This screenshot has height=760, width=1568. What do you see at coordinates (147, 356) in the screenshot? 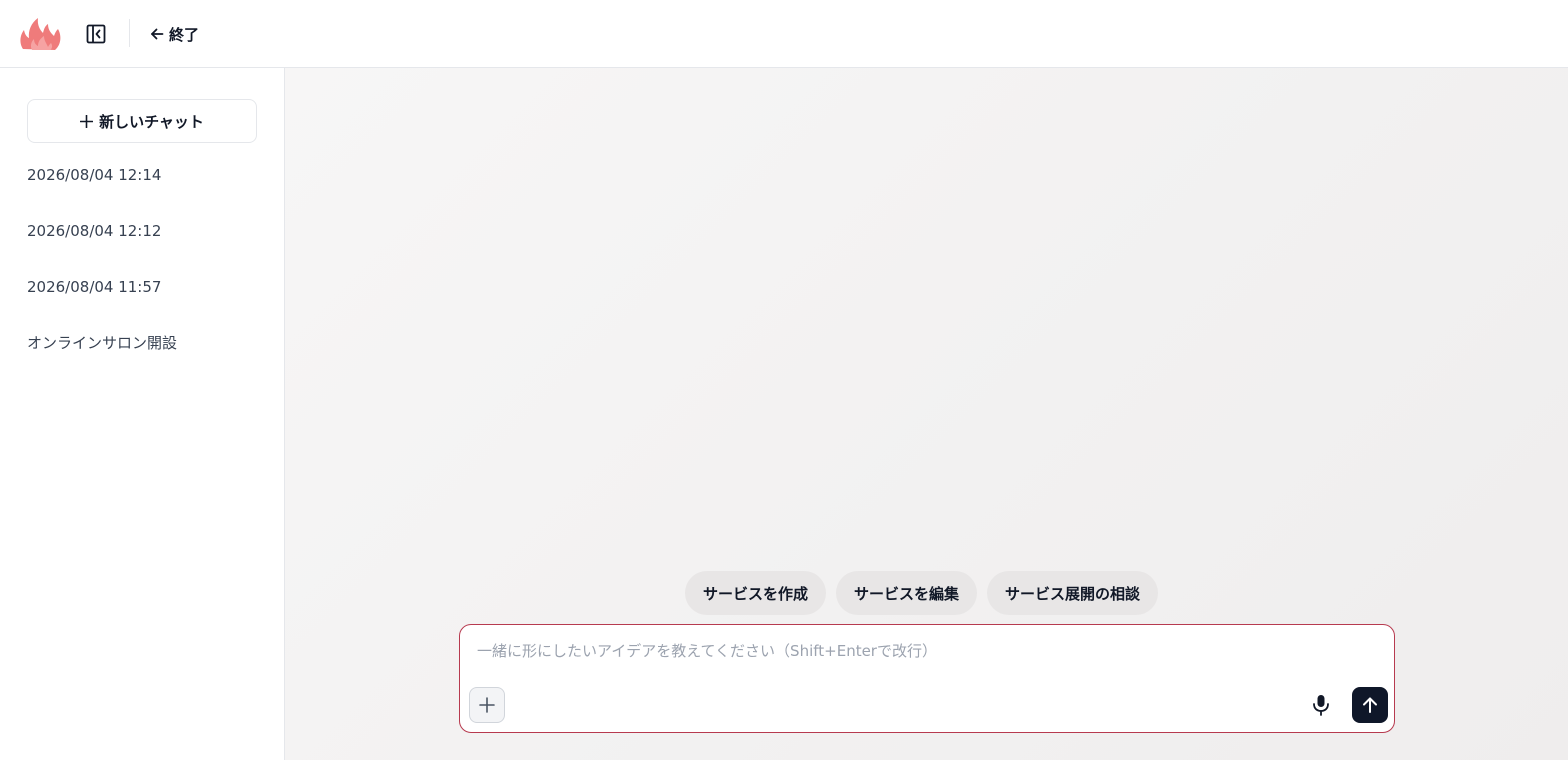
I see `chat-history-item: オンラインサロン開設` at bounding box center [147, 356].